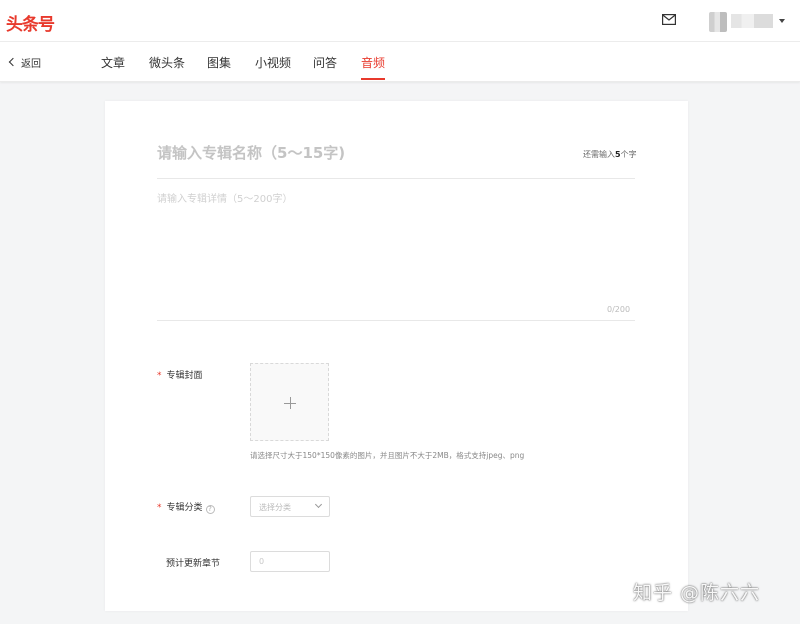 Image resolution: width=800 pixels, height=624 pixels. I want to click on plus-icon, so click(290, 403).